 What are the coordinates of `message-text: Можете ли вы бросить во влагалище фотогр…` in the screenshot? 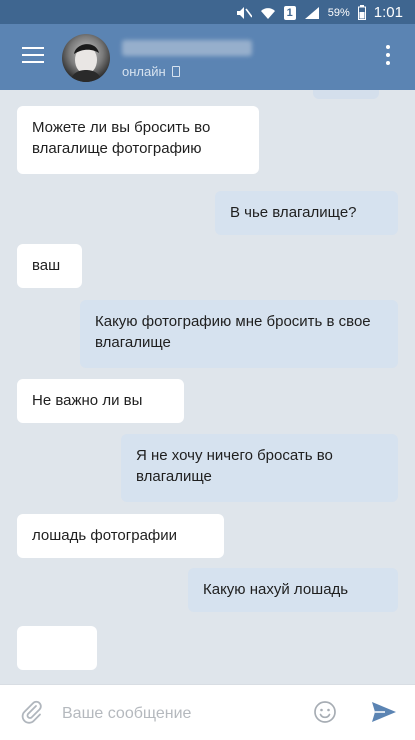 It's located at (121, 138).